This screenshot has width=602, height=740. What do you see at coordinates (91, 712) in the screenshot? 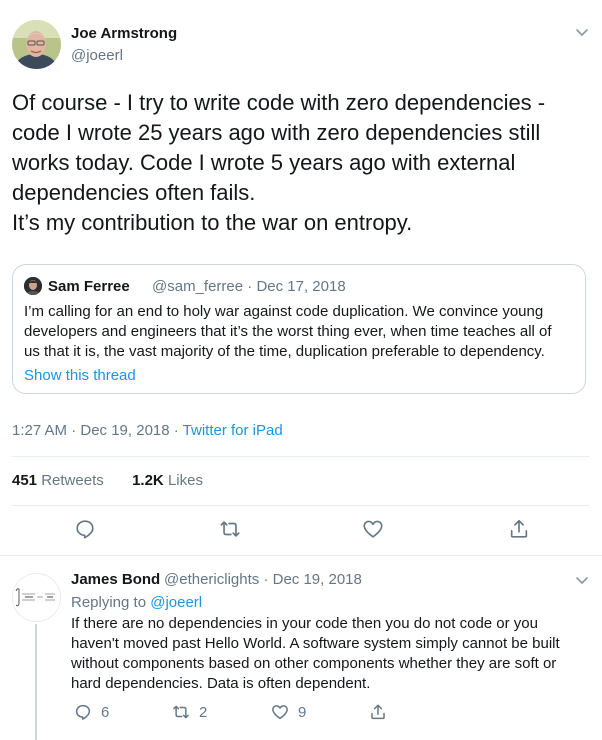
I see `reply-reply-button: 6` at bounding box center [91, 712].